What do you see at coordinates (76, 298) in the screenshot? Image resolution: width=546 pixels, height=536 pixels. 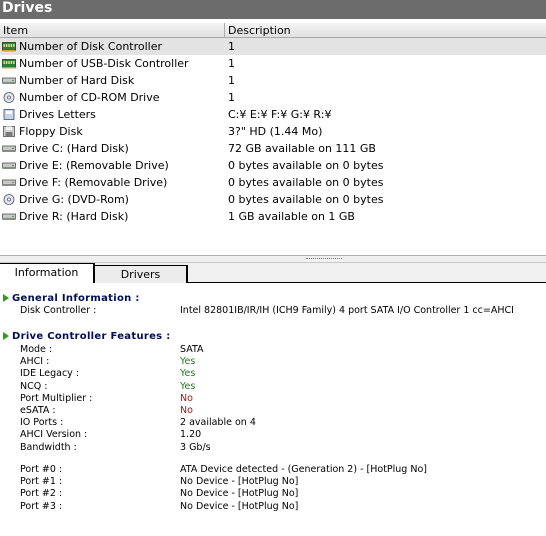 I see `section-title: General Information :` at bounding box center [76, 298].